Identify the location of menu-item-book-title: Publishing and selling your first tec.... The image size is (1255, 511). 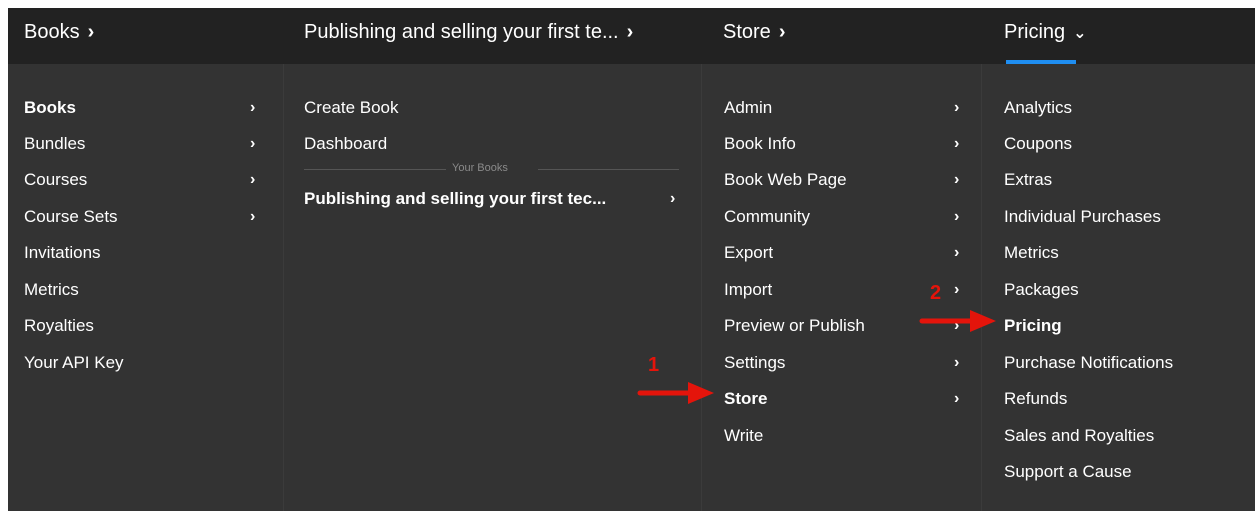
(455, 199).